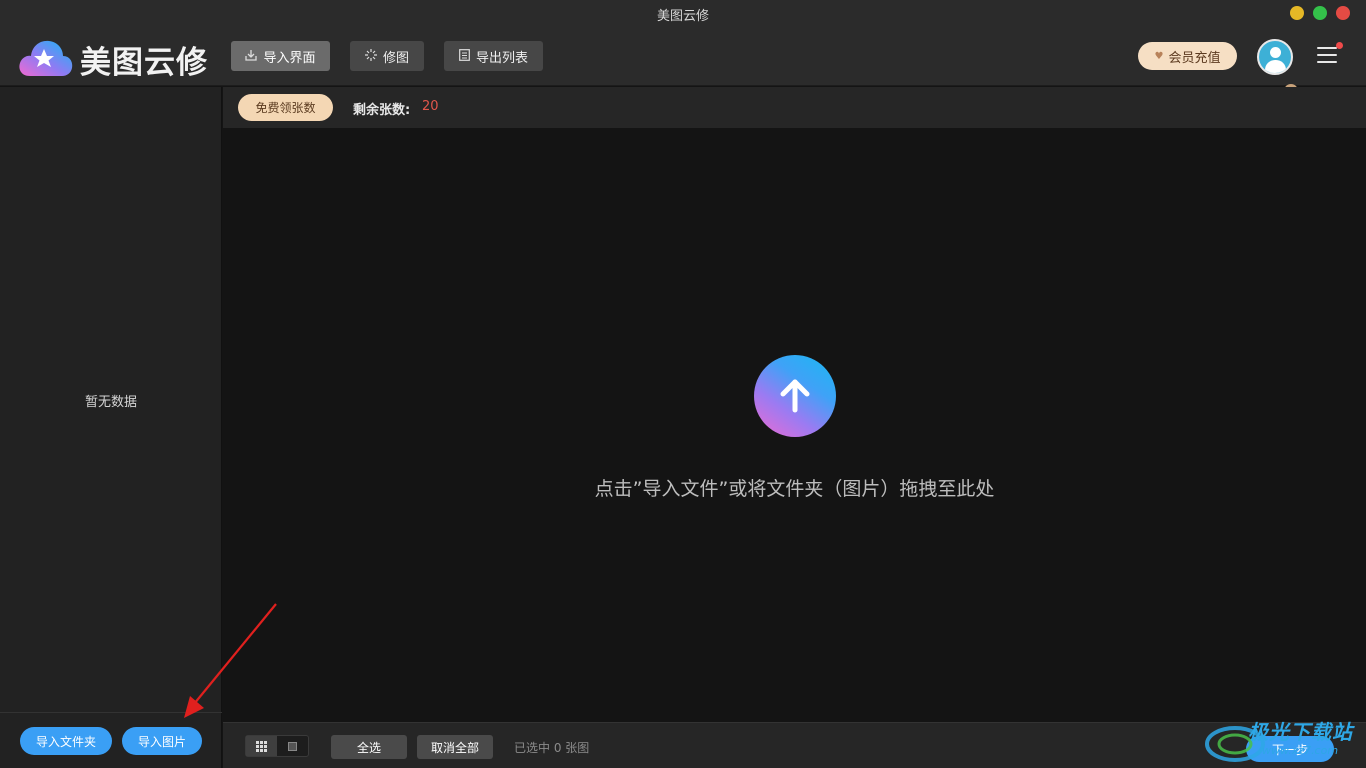 Image resolution: width=1366 pixels, height=768 pixels. What do you see at coordinates (1339, 45) in the screenshot?
I see `notification-dot` at bounding box center [1339, 45].